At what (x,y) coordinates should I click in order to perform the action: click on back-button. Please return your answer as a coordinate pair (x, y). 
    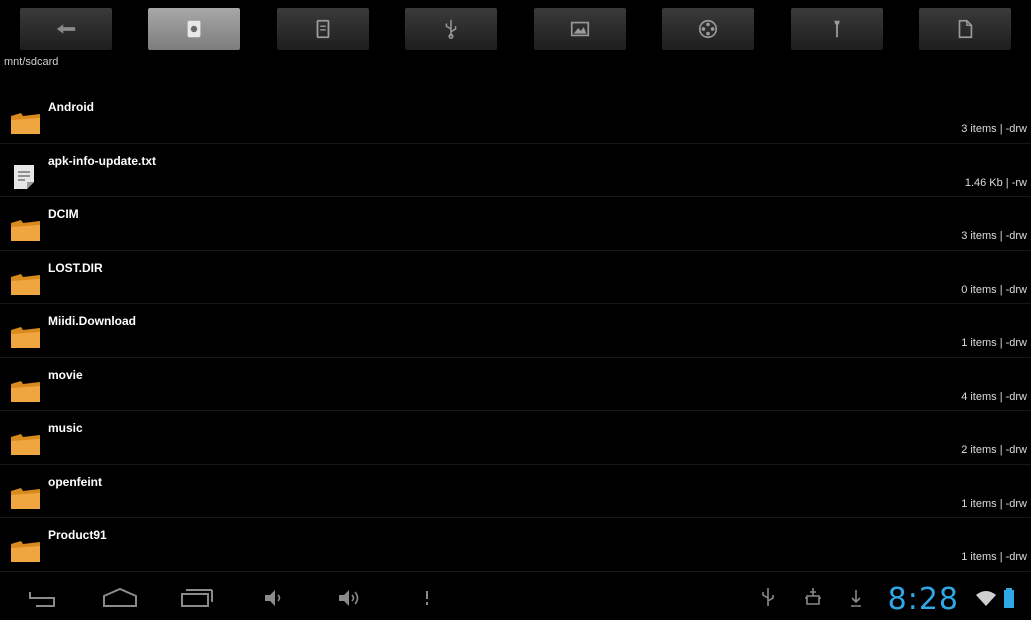
    Looking at the image, I should click on (44, 598).